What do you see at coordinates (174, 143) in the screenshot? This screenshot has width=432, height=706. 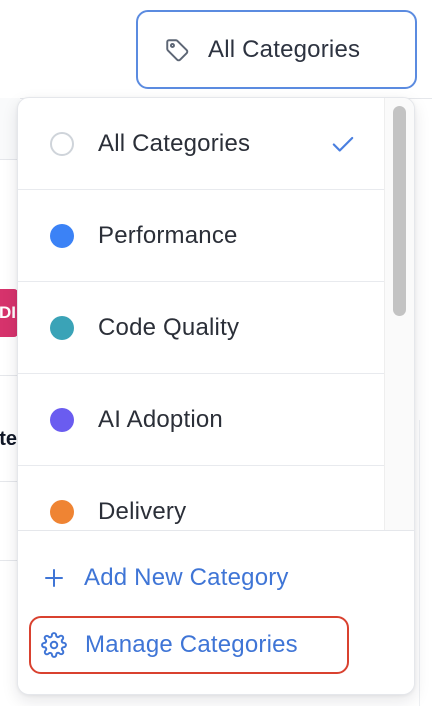 I see `category-option-label: All Categories` at bounding box center [174, 143].